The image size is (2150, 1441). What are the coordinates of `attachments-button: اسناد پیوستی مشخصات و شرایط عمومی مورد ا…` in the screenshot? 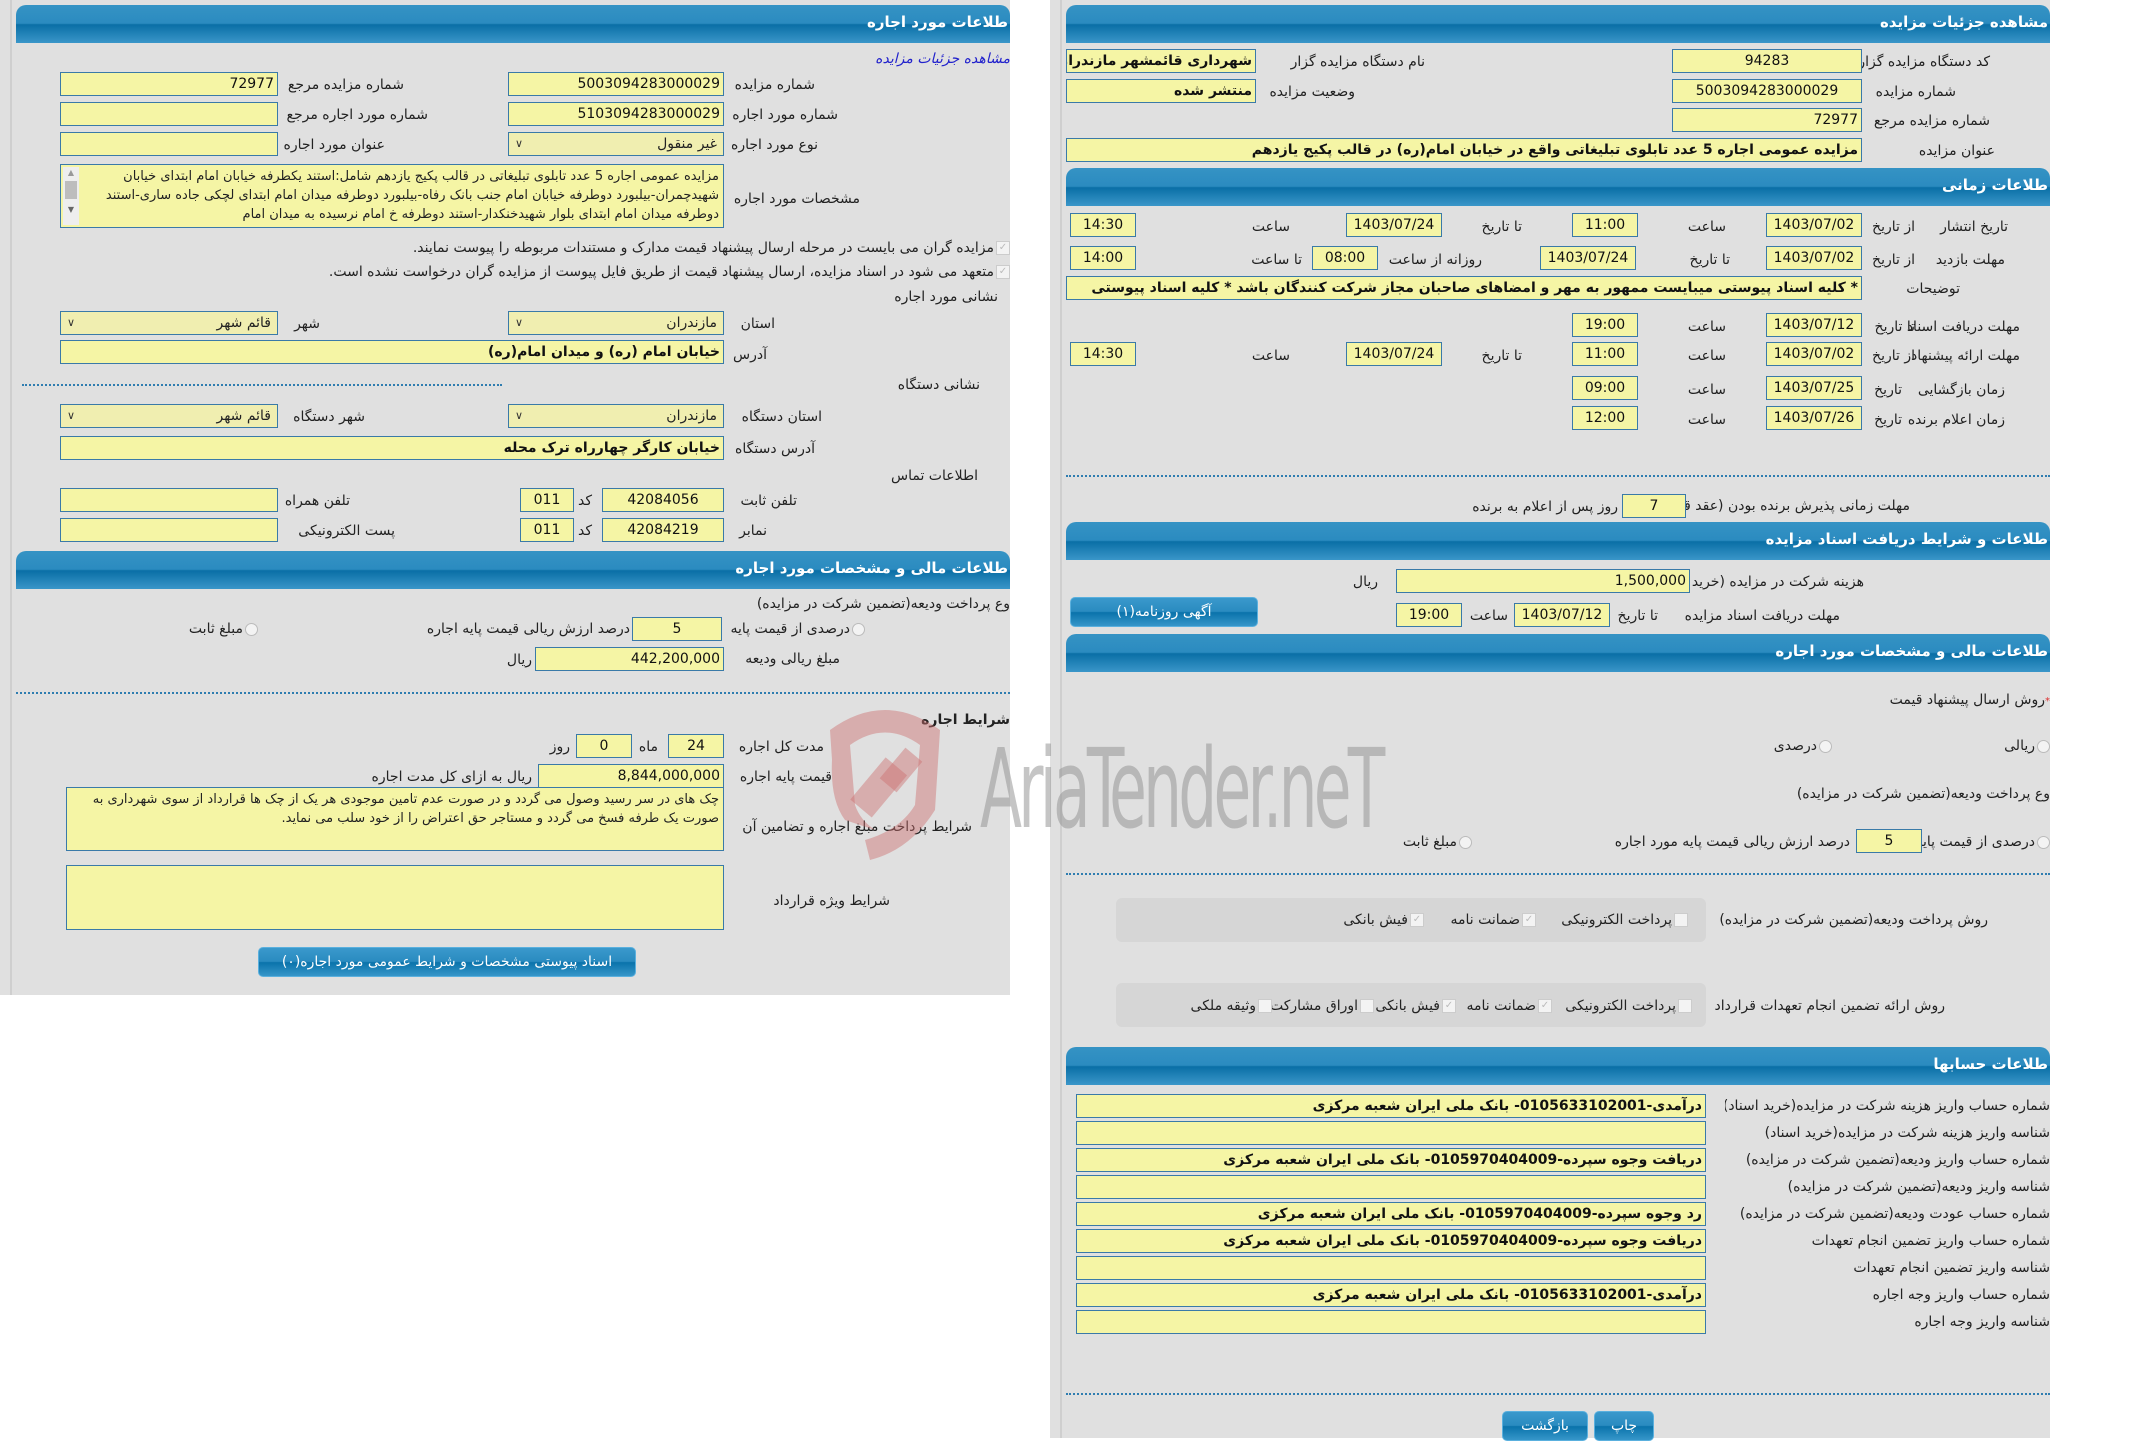 It's located at (447, 962).